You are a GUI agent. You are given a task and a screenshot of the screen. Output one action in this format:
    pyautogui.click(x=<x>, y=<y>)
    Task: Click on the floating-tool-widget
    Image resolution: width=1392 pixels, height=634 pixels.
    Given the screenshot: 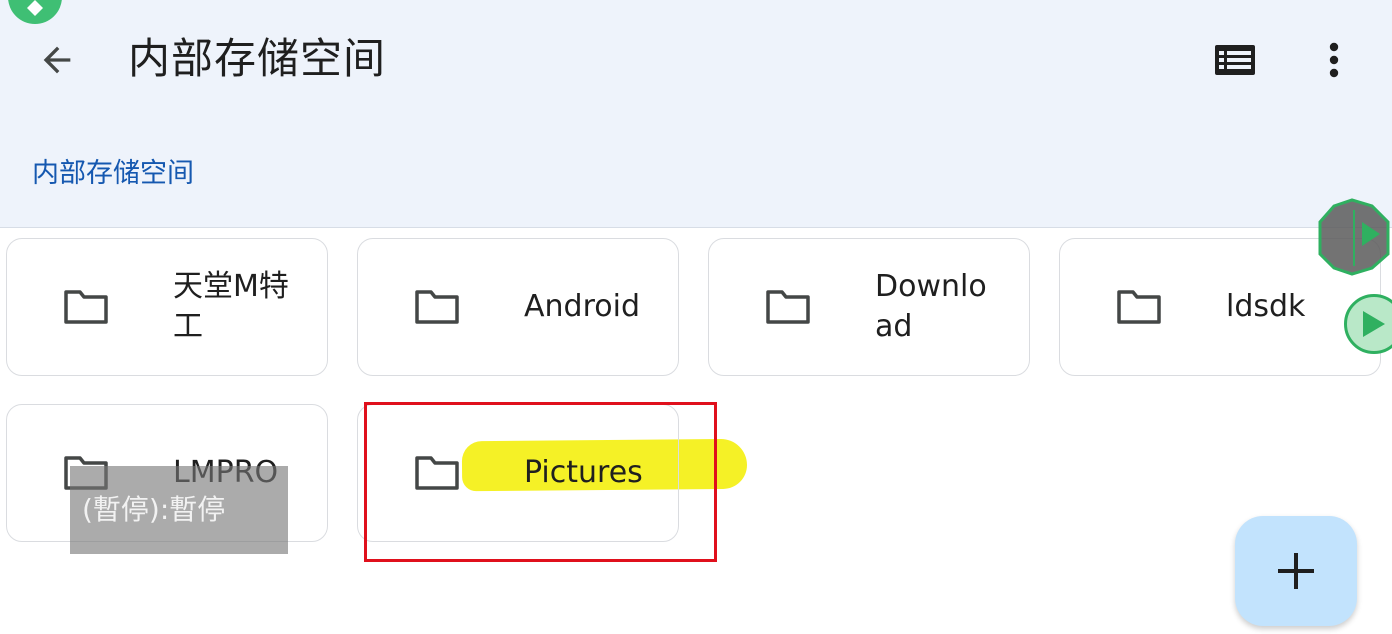 What is the action you would take?
    pyautogui.click(x=1354, y=236)
    